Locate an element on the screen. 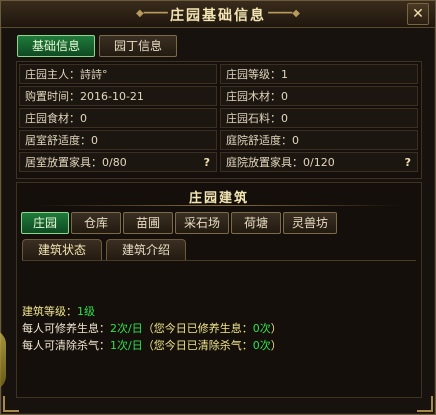 Image resolution: width=436 pixels, height=415 pixels. rest-note-close: ） is located at coordinates (276, 328).